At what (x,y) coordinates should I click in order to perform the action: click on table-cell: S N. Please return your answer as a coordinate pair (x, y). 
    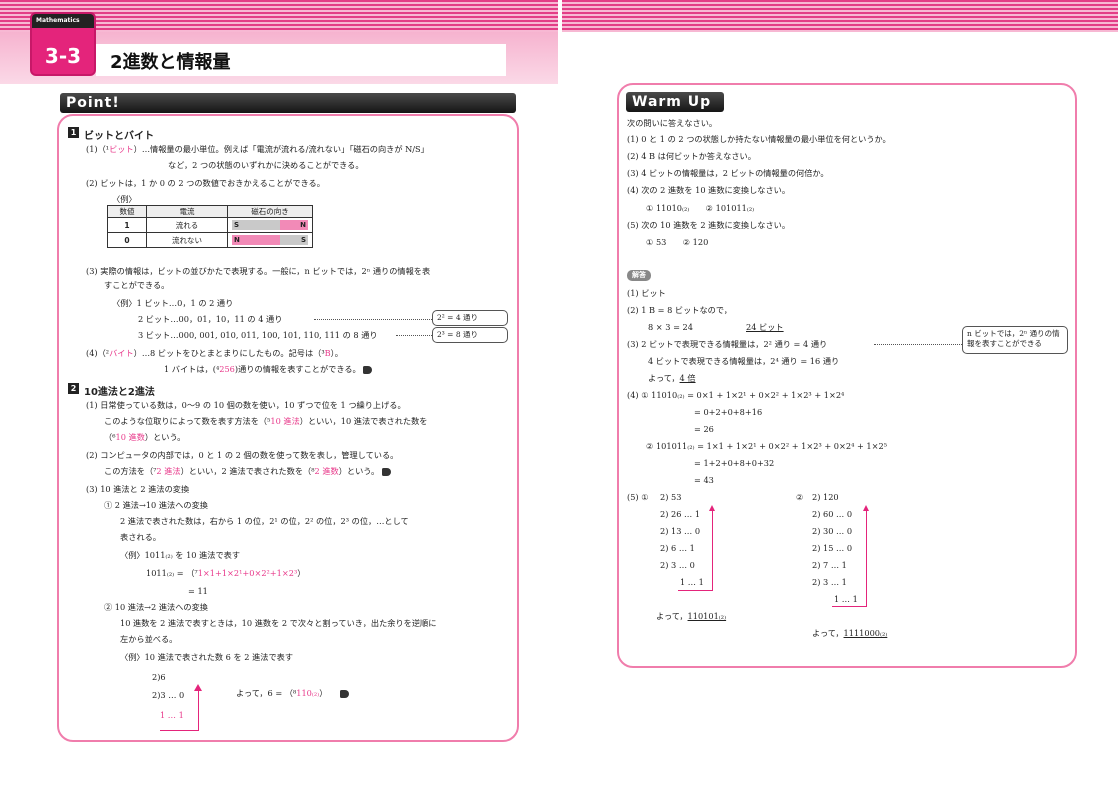
    Looking at the image, I should click on (270, 225).